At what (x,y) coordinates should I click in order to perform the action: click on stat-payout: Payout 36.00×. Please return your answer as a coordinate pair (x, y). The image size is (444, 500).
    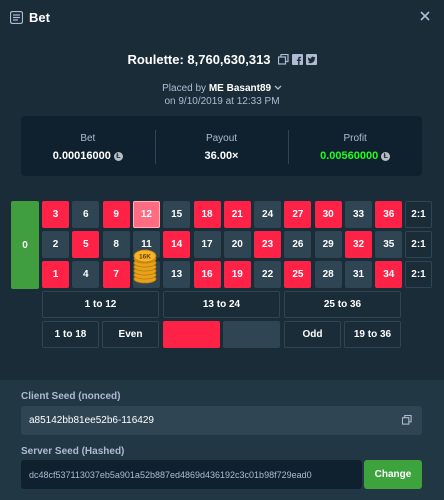
    Looking at the image, I should click on (221, 146).